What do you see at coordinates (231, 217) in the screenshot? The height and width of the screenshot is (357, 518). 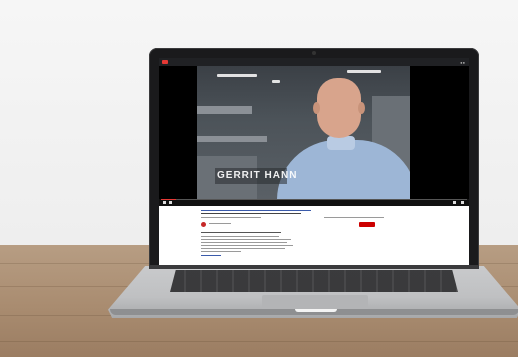 I see `video-meta-line` at bounding box center [231, 217].